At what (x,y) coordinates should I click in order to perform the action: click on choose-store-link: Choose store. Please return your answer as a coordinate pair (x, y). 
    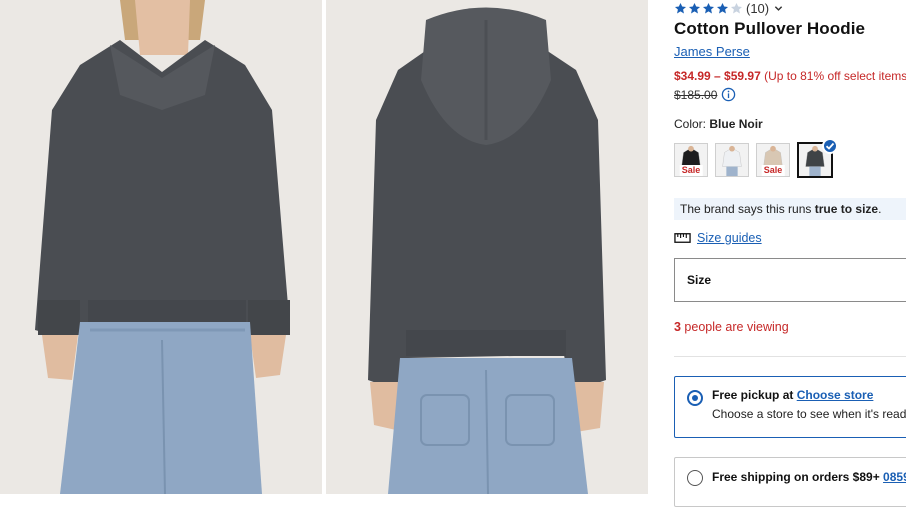
    Looking at the image, I should click on (835, 395).